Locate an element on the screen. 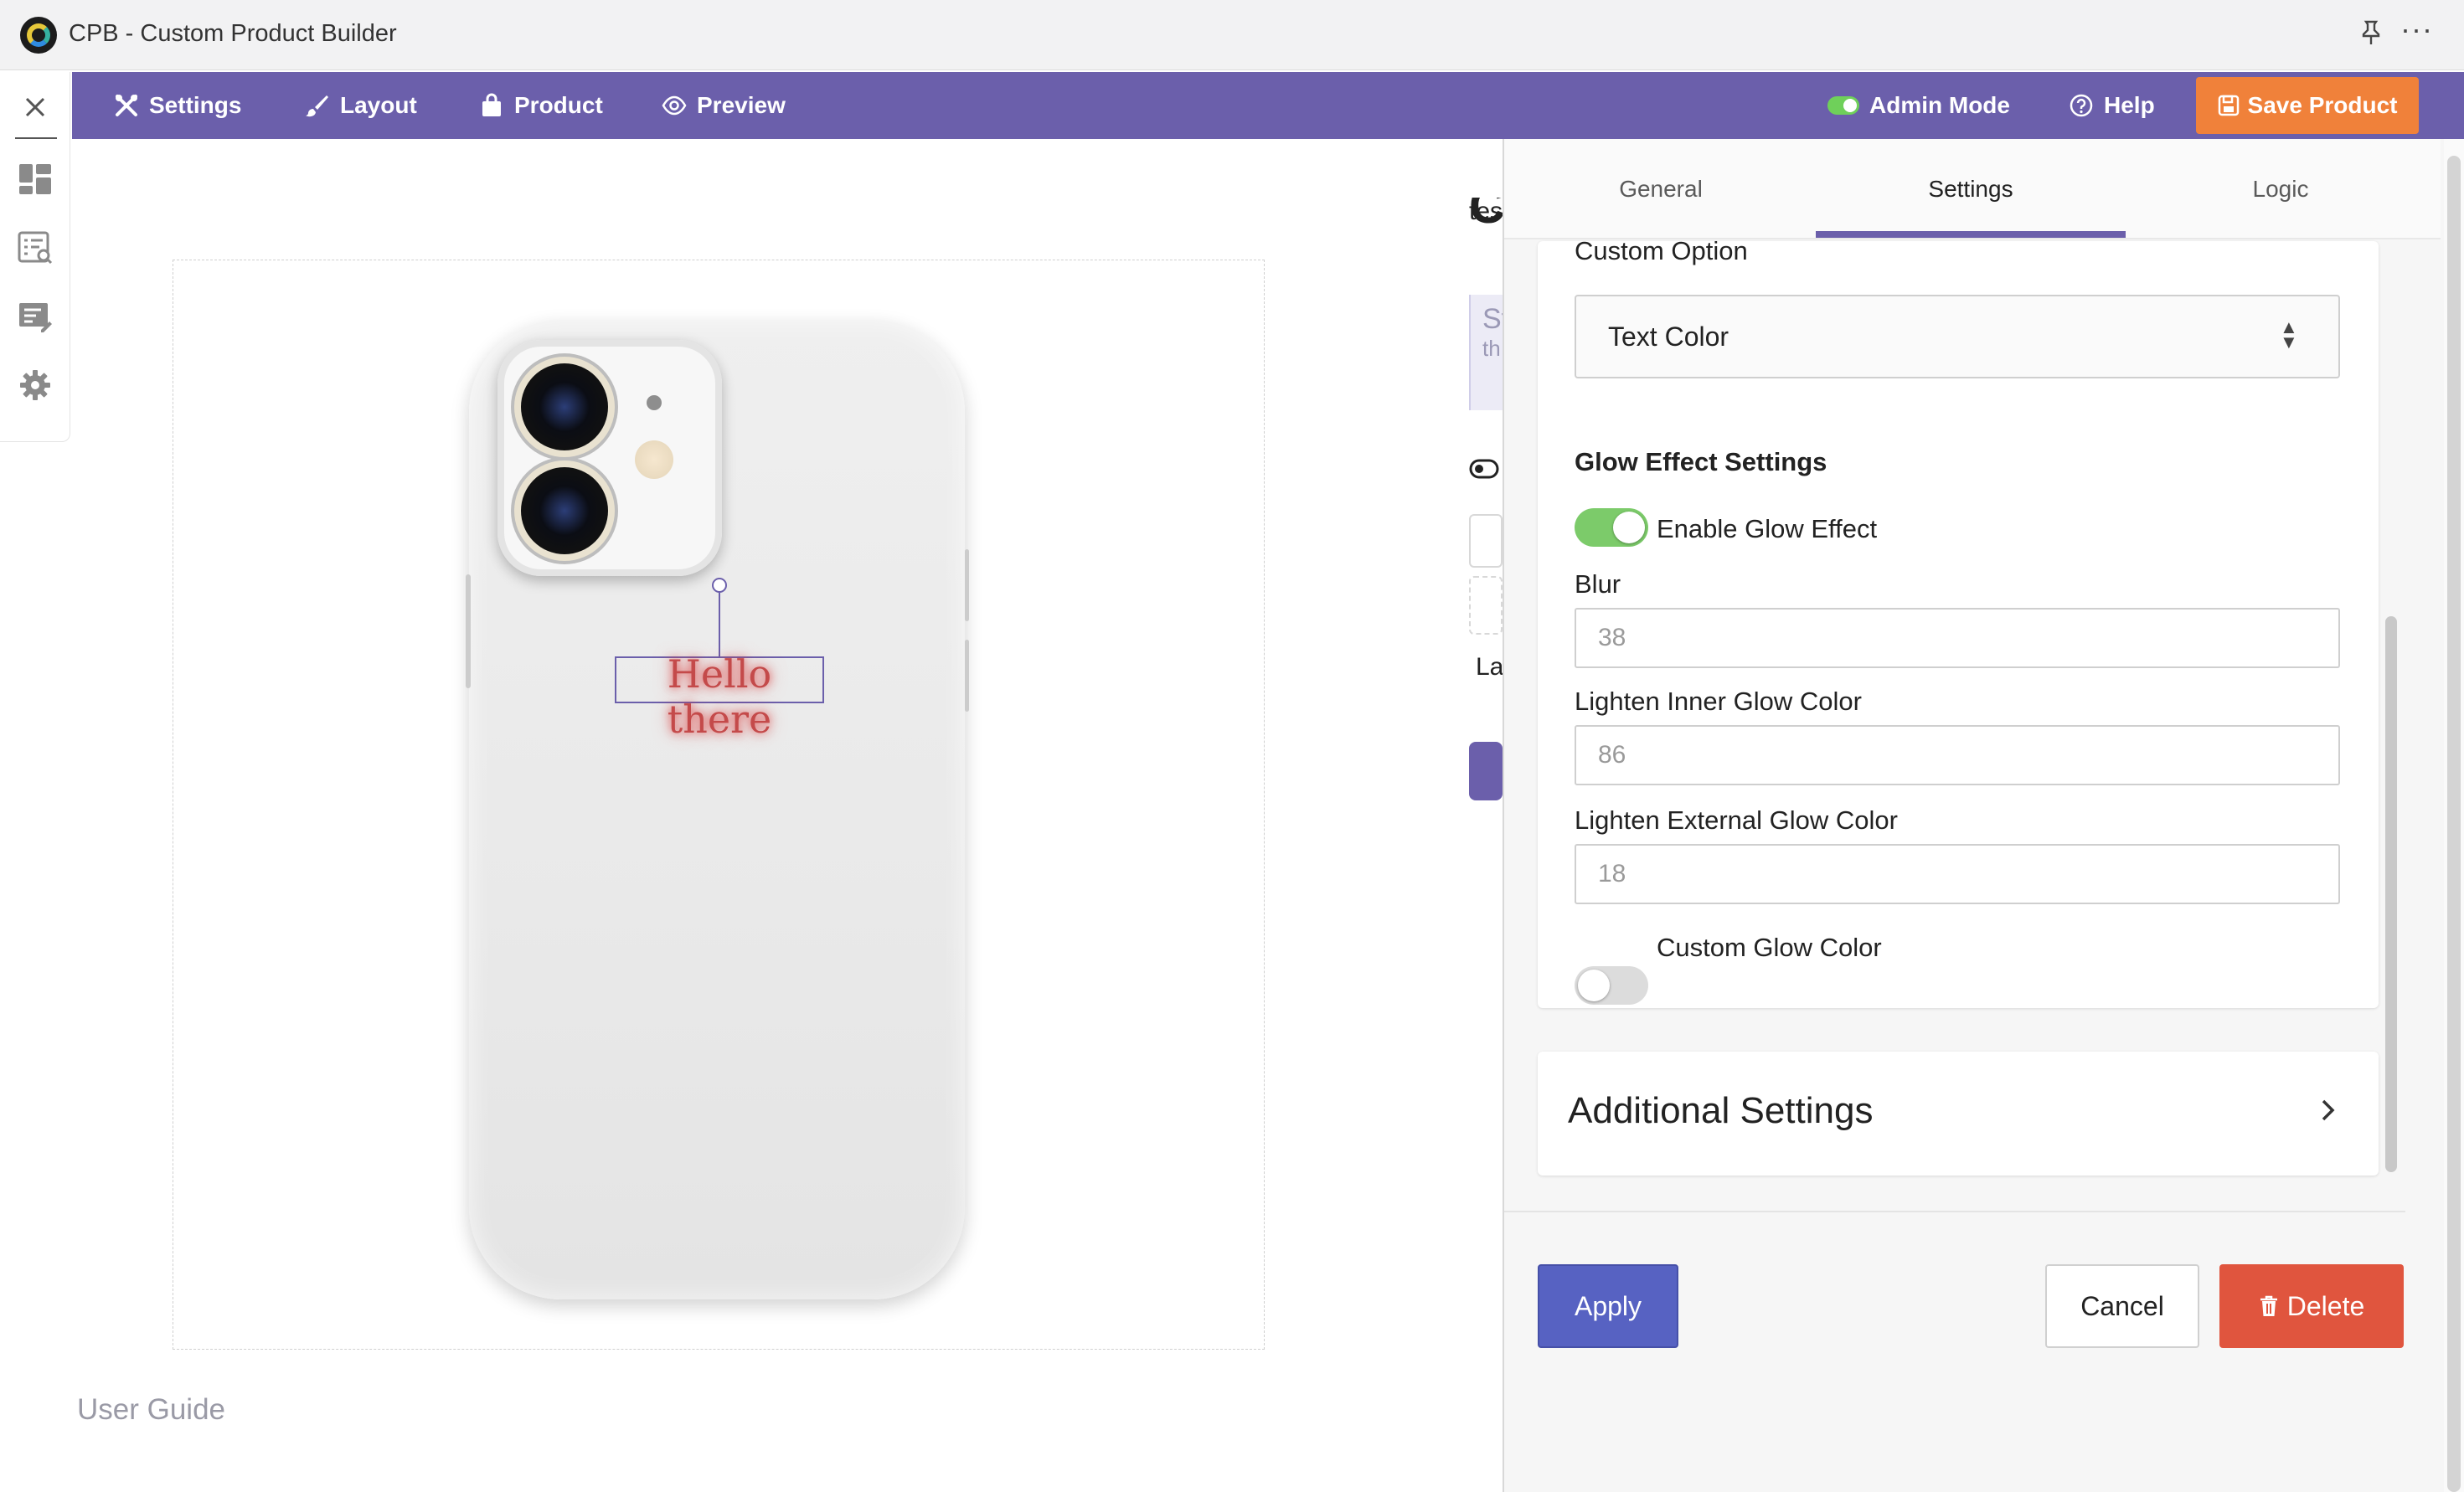 The image size is (2464, 1492). admin-mode-label: Admin Mode is located at coordinates (1939, 105).